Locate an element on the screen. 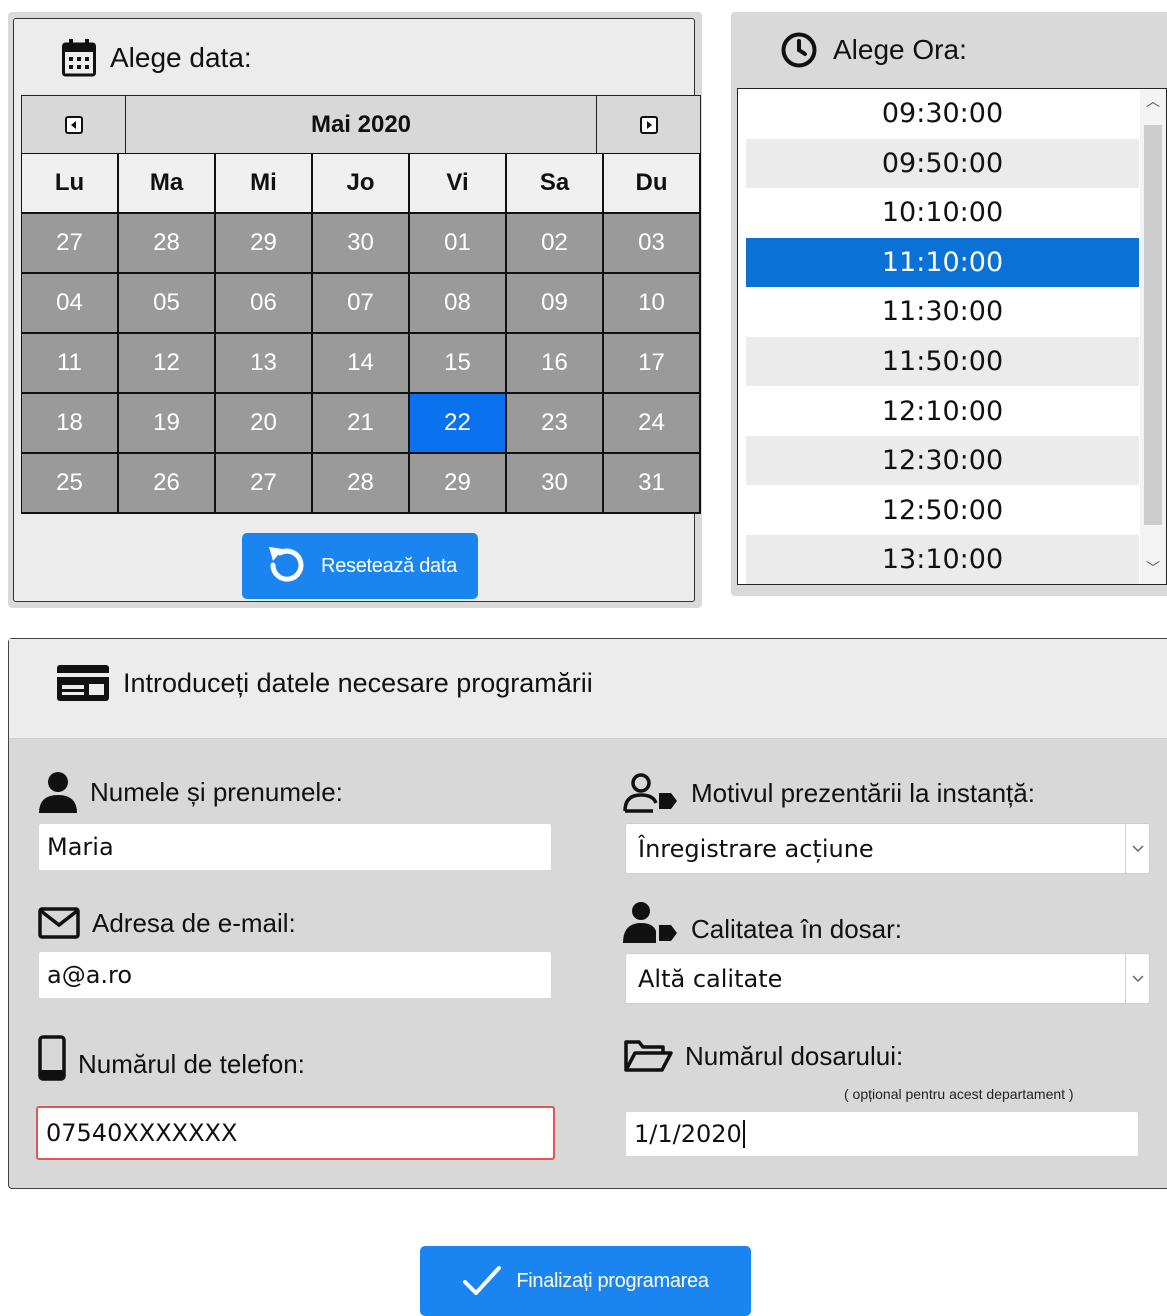 The height and width of the screenshot is (1316, 1167). reset-date-label: Resetează data is located at coordinates (389, 565).